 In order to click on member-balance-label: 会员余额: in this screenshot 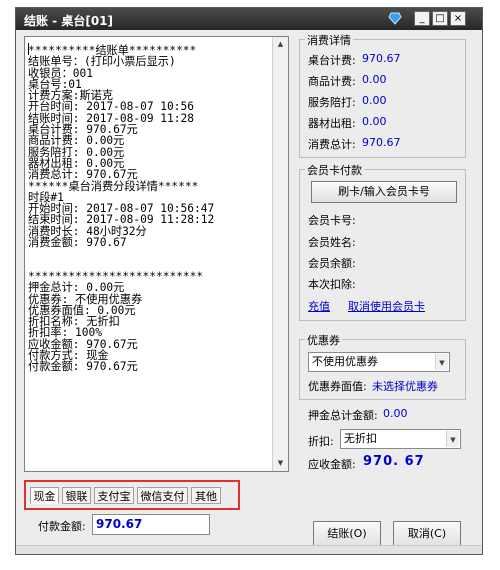, I will do `click(332, 263)`.